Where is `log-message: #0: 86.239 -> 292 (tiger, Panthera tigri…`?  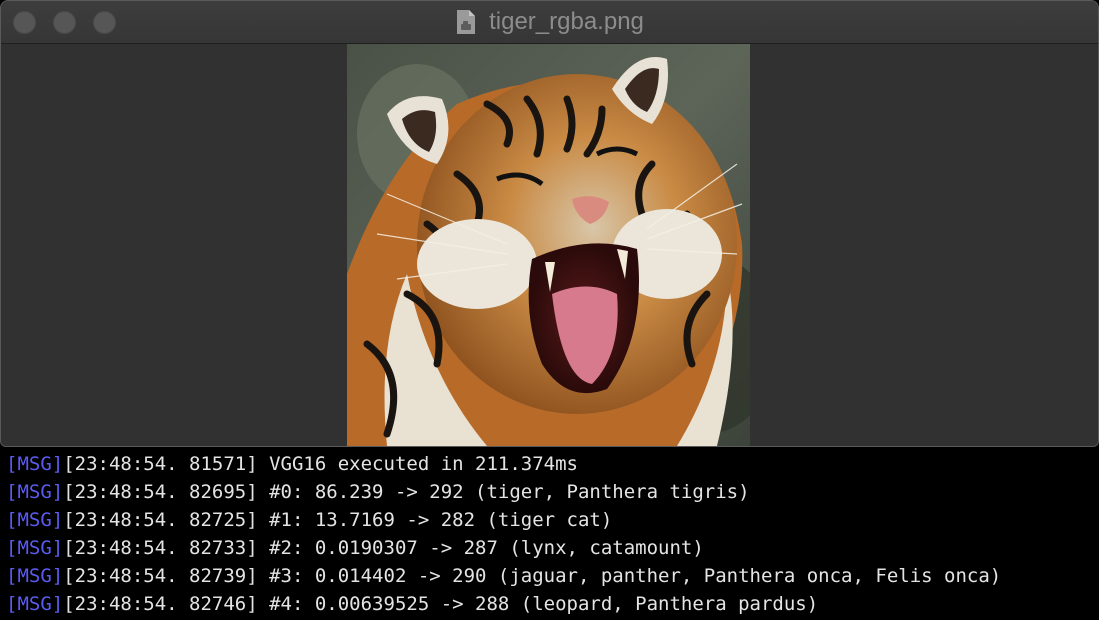
log-message: #0: 86.239 -> 292 (tiger, Panthera tigri… is located at coordinates (503, 492).